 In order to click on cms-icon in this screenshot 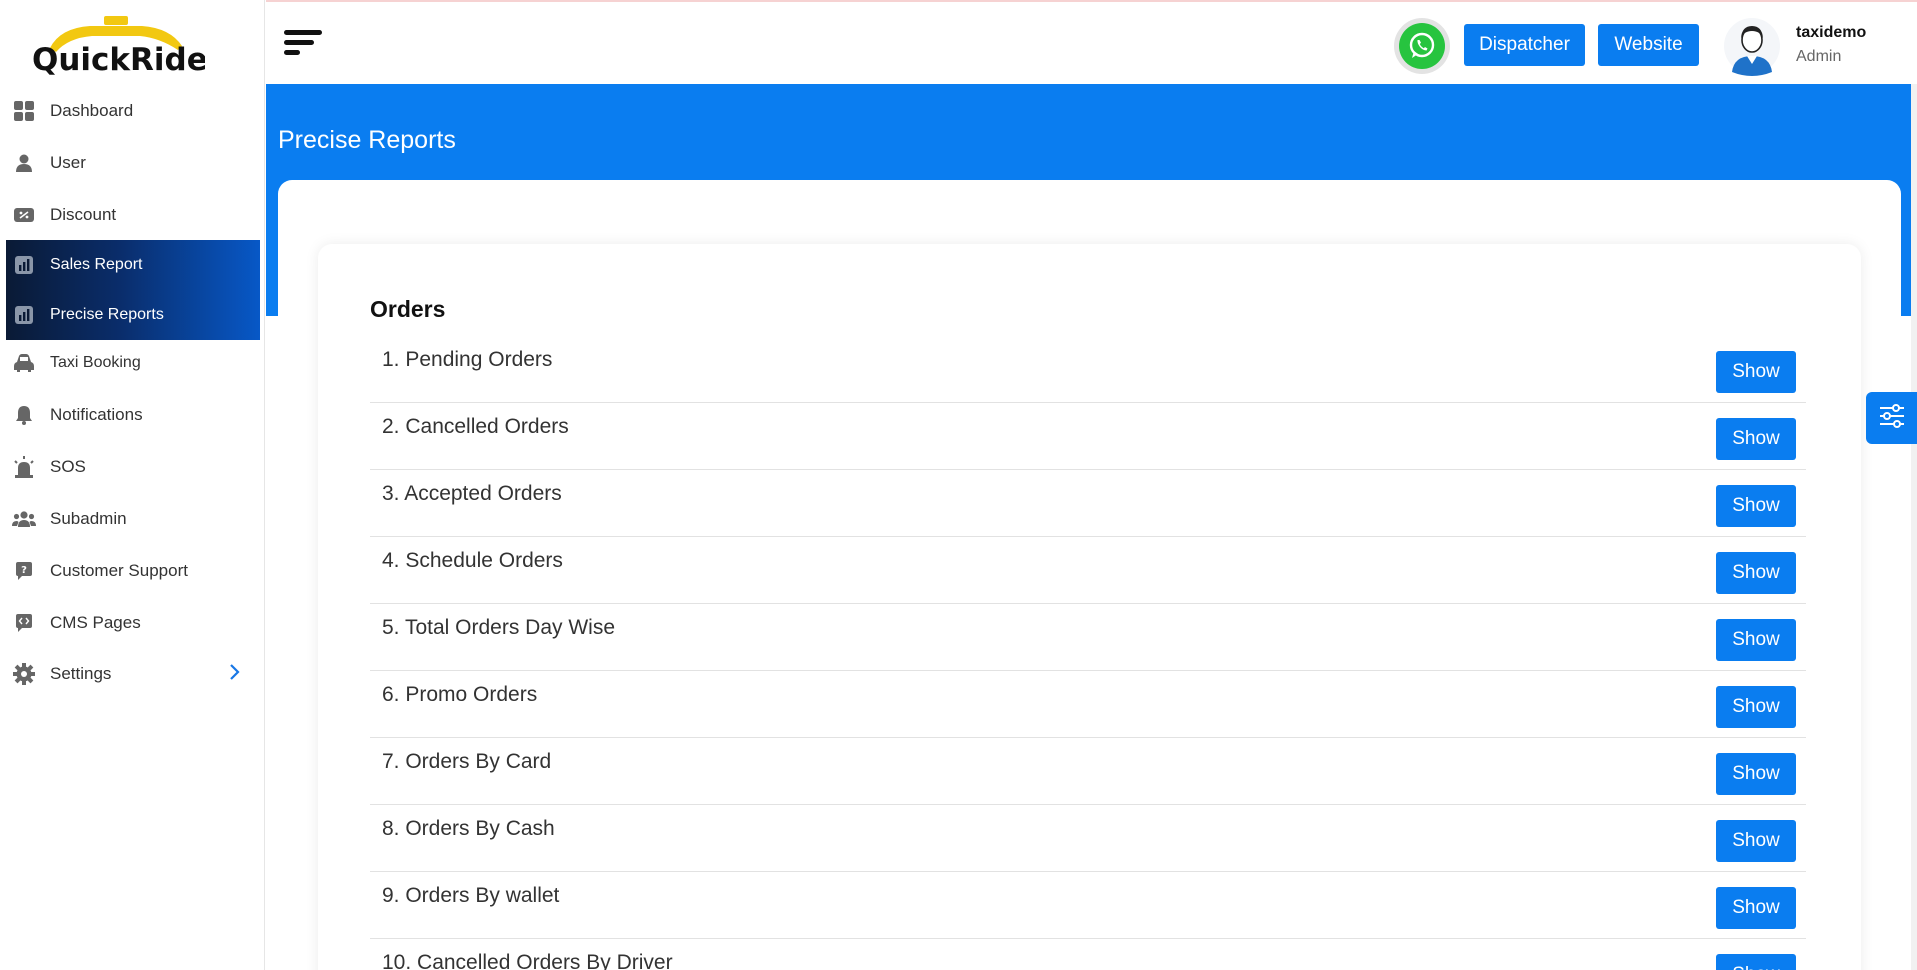, I will do `click(24, 623)`.